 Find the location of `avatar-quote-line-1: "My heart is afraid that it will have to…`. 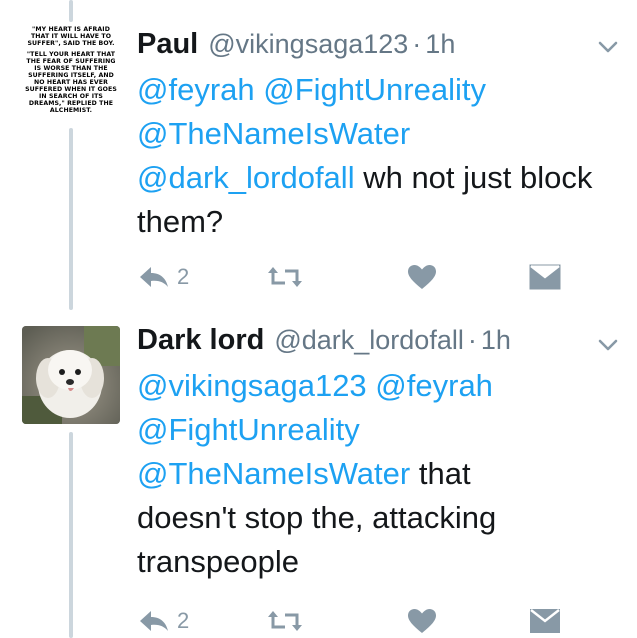

avatar-quote-line-1: "My heart is afraid that it will have to… is located at coordinates (71, 36).